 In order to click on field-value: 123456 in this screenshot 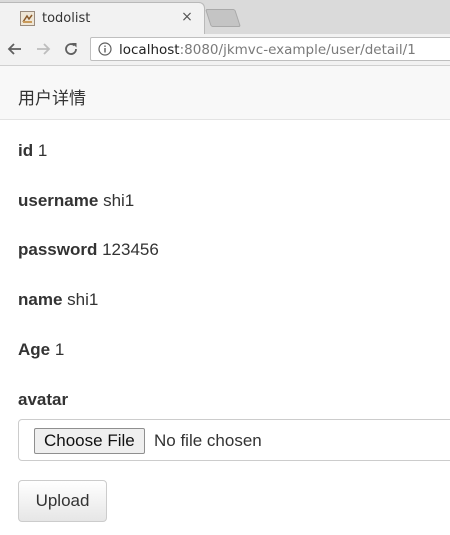, I will do `click(130, 249)`.